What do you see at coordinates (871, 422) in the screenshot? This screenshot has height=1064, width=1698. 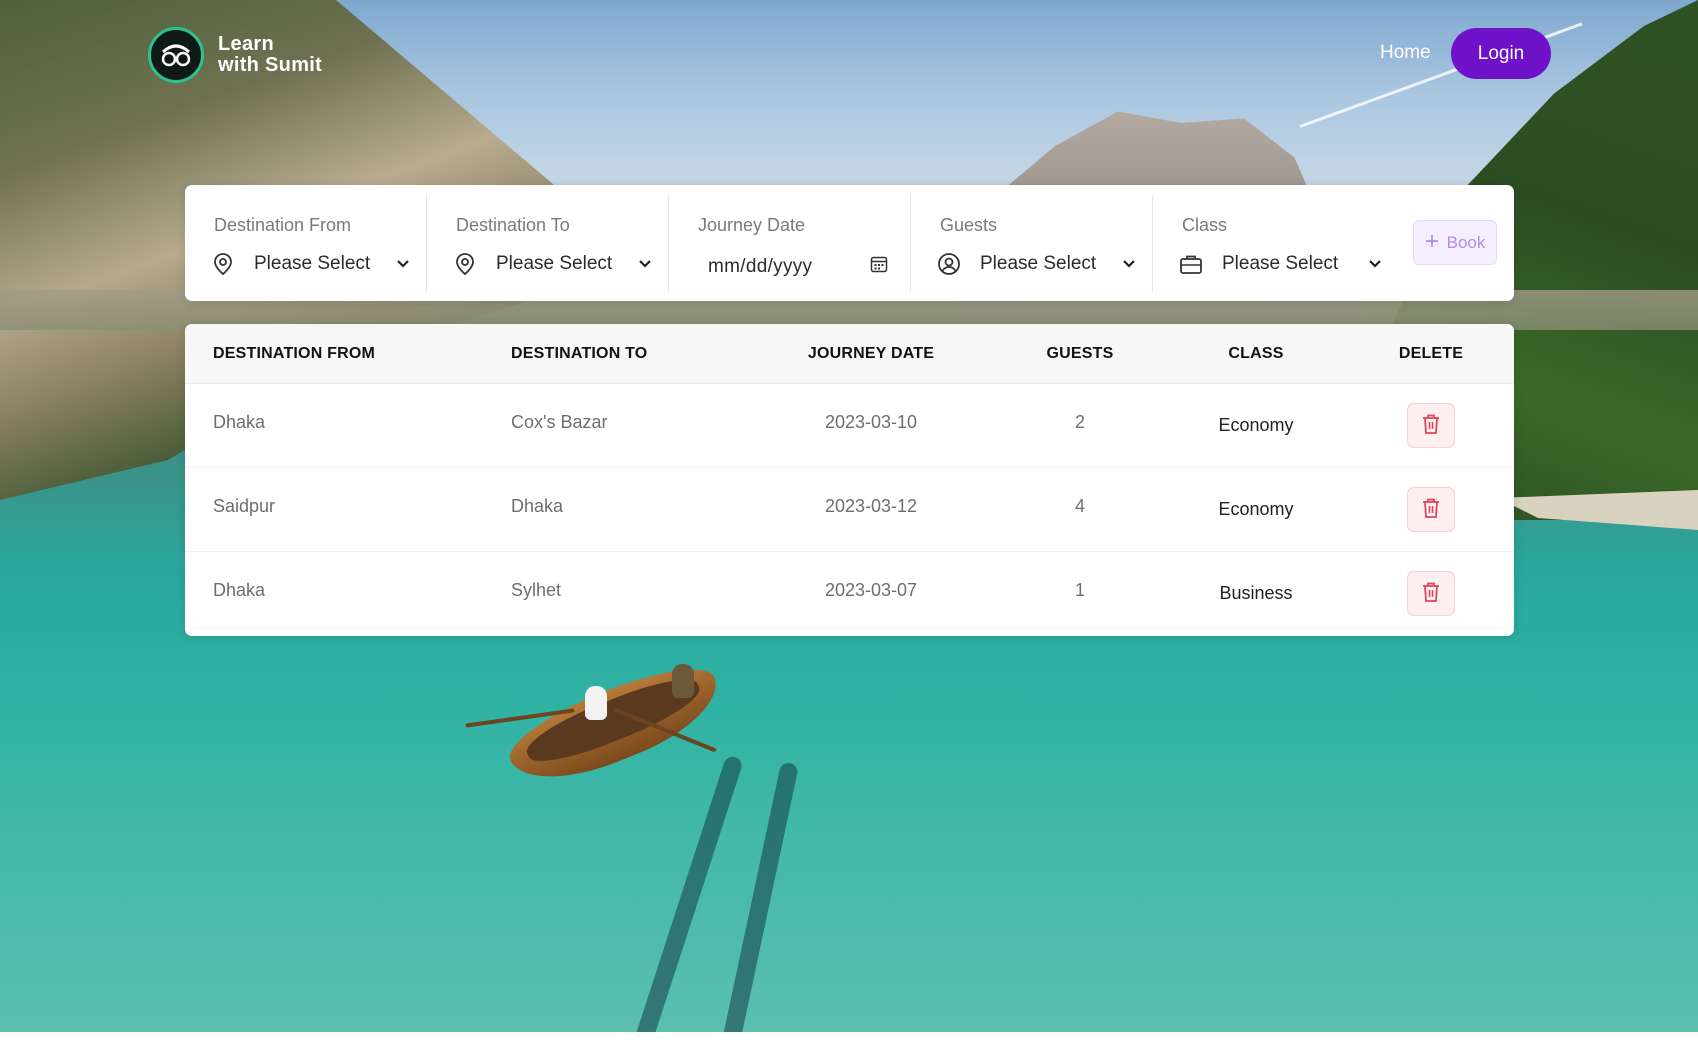 I see `cell-date: 2023-03-10` at bounding box center [871, 422].